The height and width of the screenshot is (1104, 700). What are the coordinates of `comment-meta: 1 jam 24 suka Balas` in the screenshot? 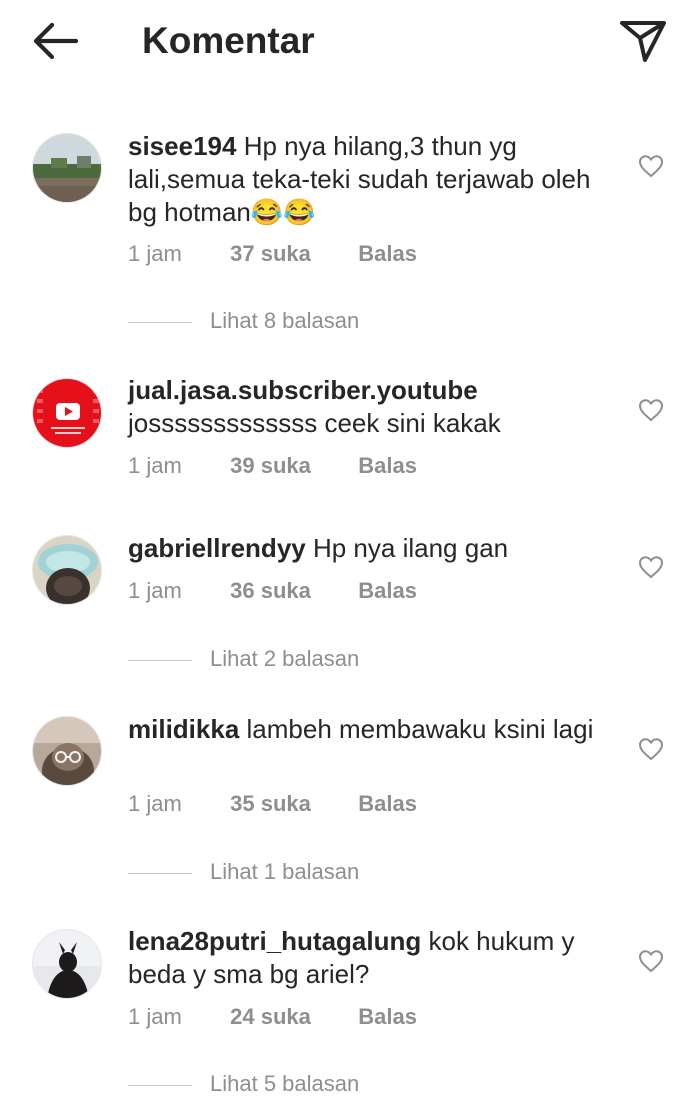 It's located at (272, 1017).